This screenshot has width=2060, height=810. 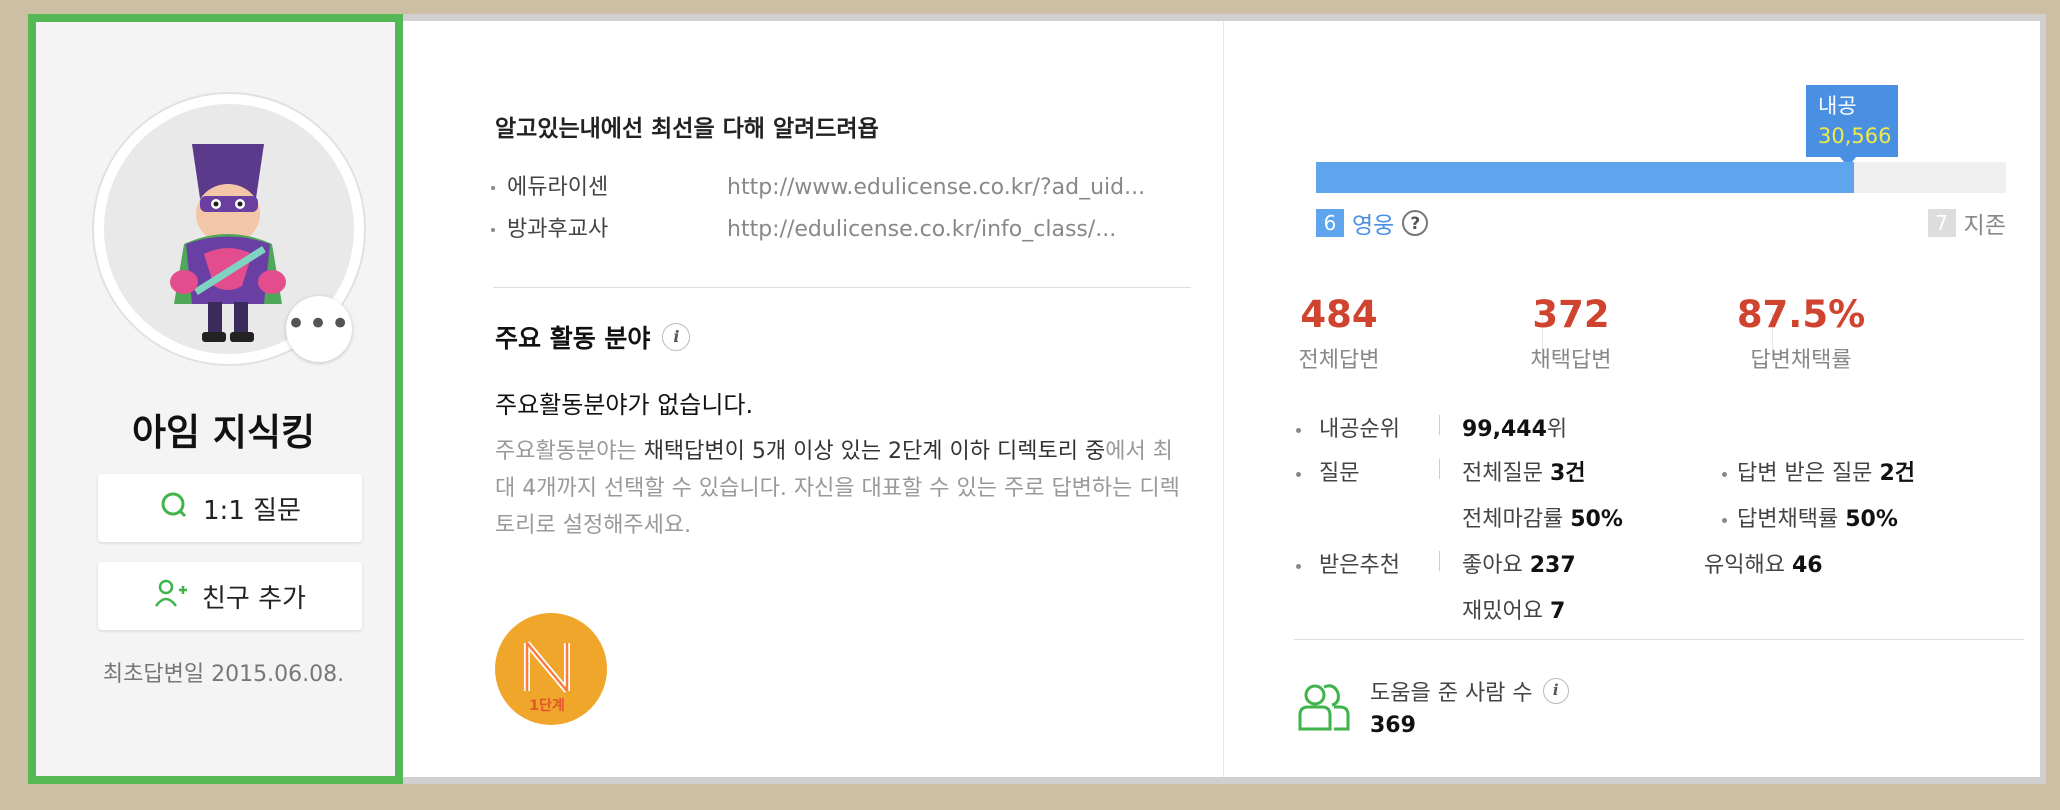 I want to click on total-questions: 전체질문 3건, so click(x=1524, y=471).